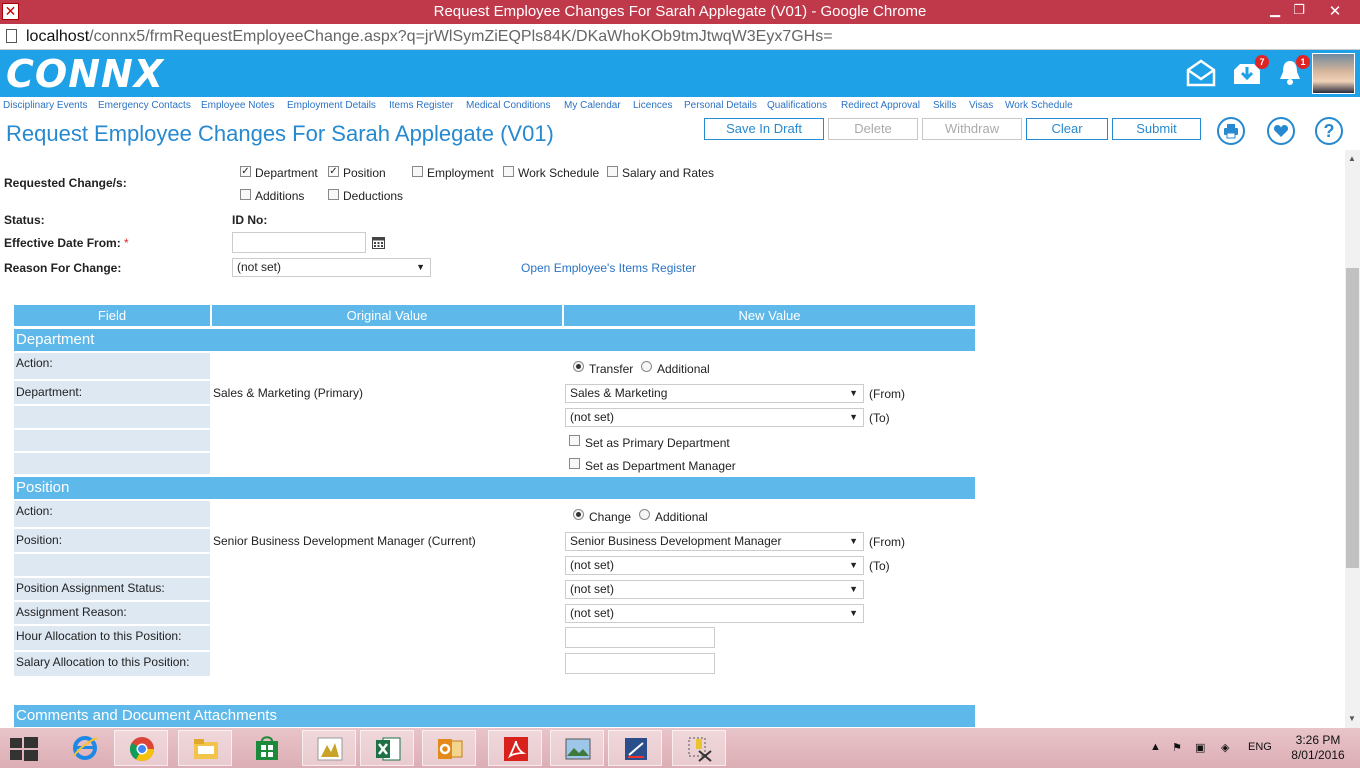 The height and width of the screenshot is (768, 1360). I want to click on maximize-button: ❐, so click(1299, 10).